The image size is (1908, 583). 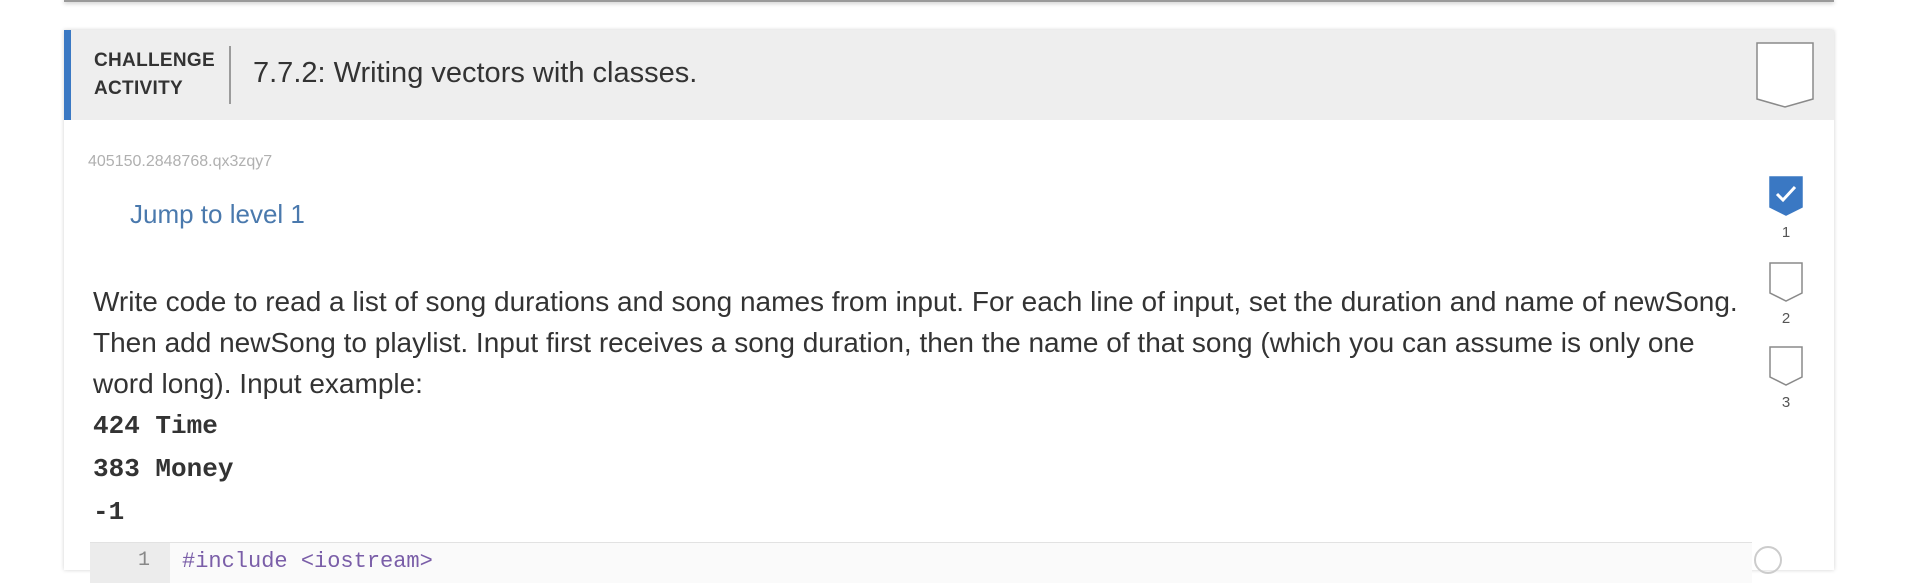 What do you see at coordinates (1786, 232) in the screenshot?
I see `level-number: 1` at bounding box center [1786, 232].